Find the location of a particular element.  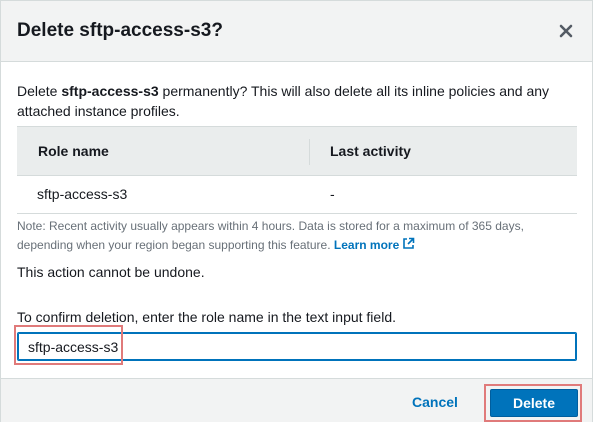

table-row: sftp-access-s3 - is located at coordinates (297, 195).